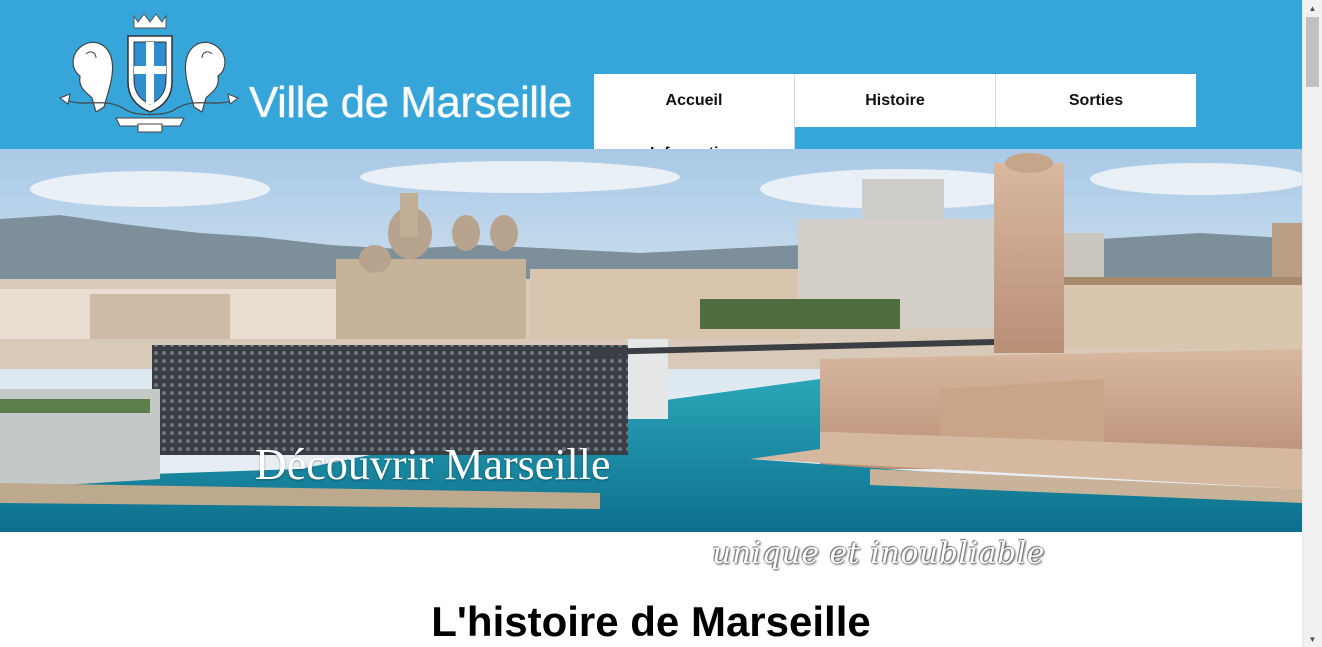 The height and width of the screenshot is (647, 1322). Describe the element at coordinates (651, 621) in the screenshot. I see `section-title: L'histoire de Marseille` at that location.